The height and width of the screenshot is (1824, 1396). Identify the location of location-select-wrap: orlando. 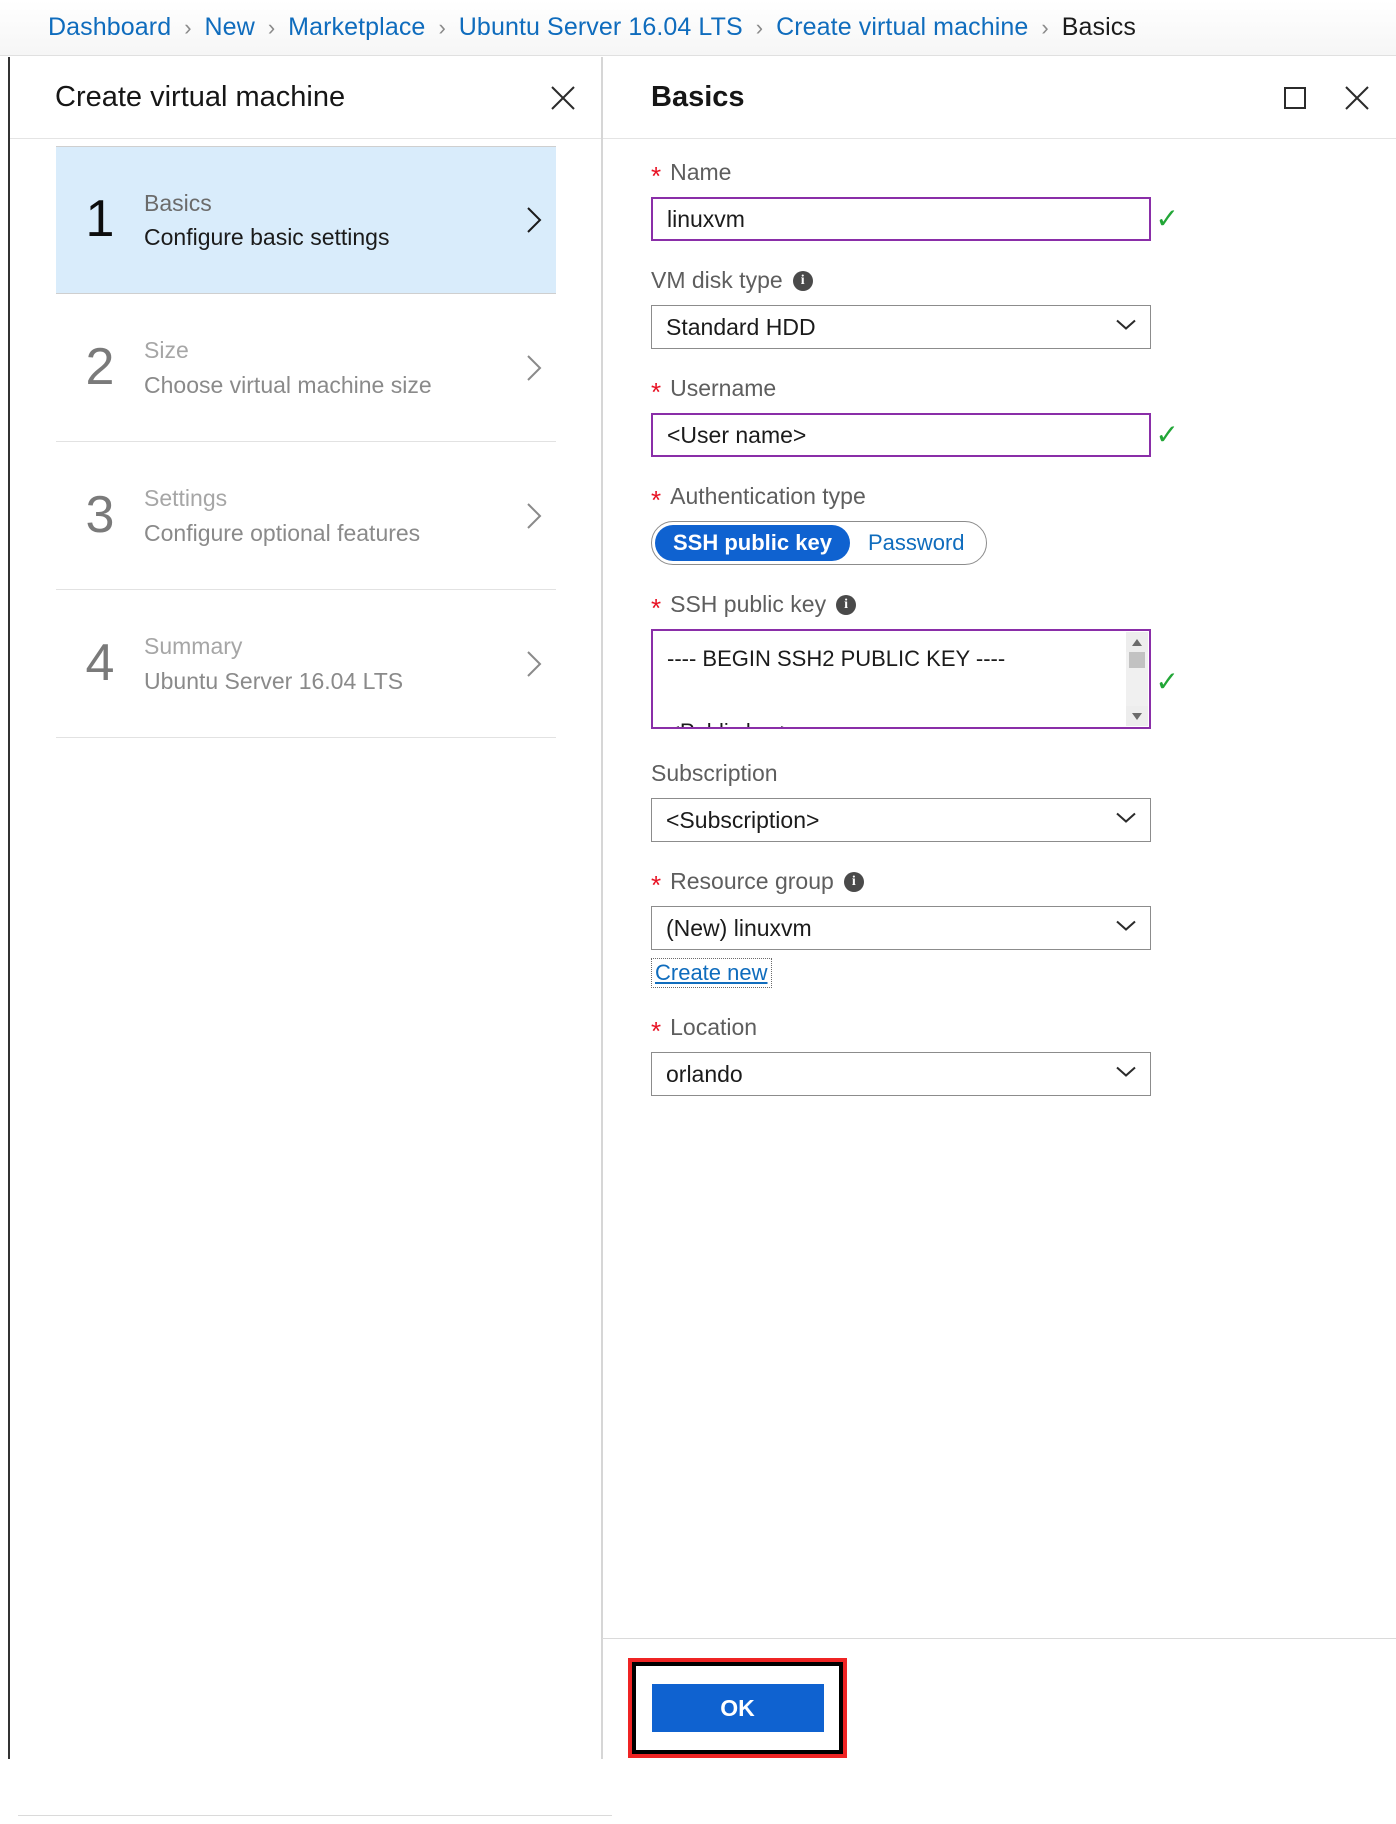
(901, 1074).